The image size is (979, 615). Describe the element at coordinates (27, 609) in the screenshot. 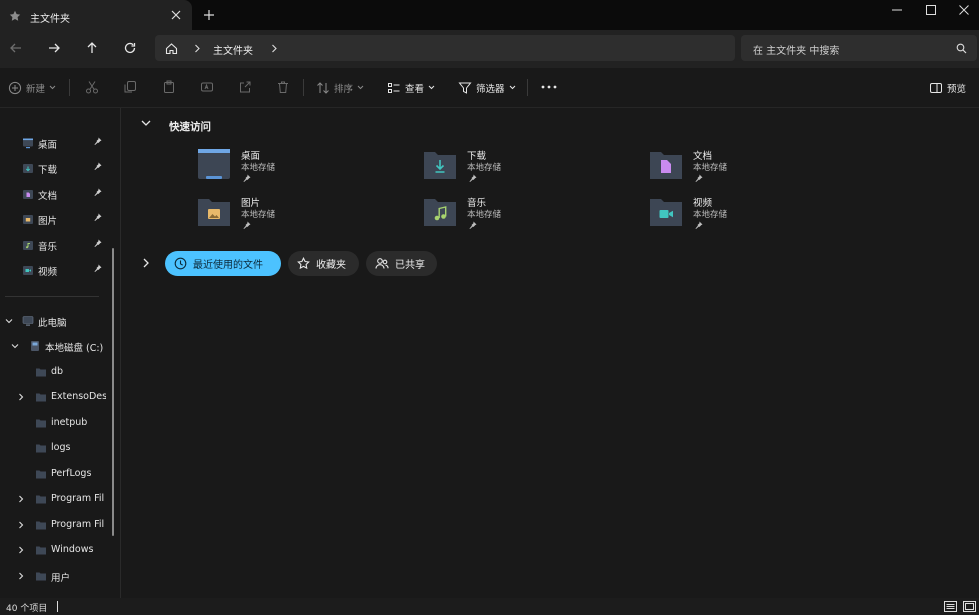

I see `item-count: 40 个项目` at that location.